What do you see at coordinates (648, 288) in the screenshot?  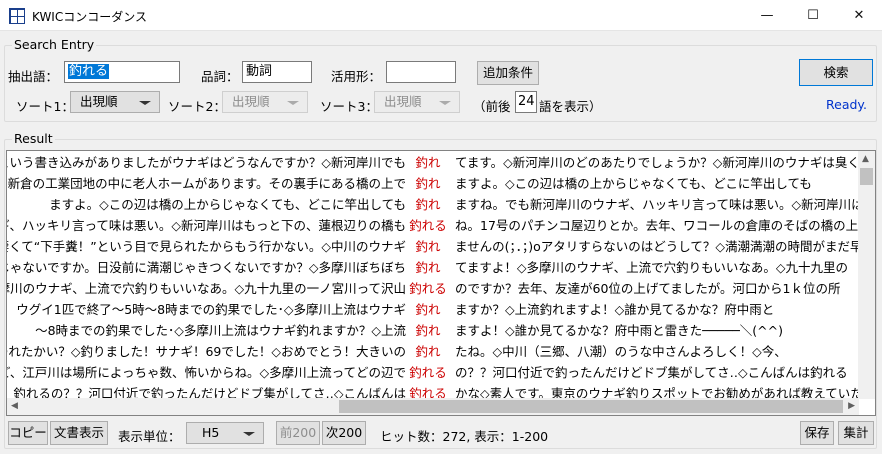 I see `kwic-right-context: のですか？去年、友達が60位の上げてましたが。河口から1ｋ位の所` at bounding box center [648, 288].